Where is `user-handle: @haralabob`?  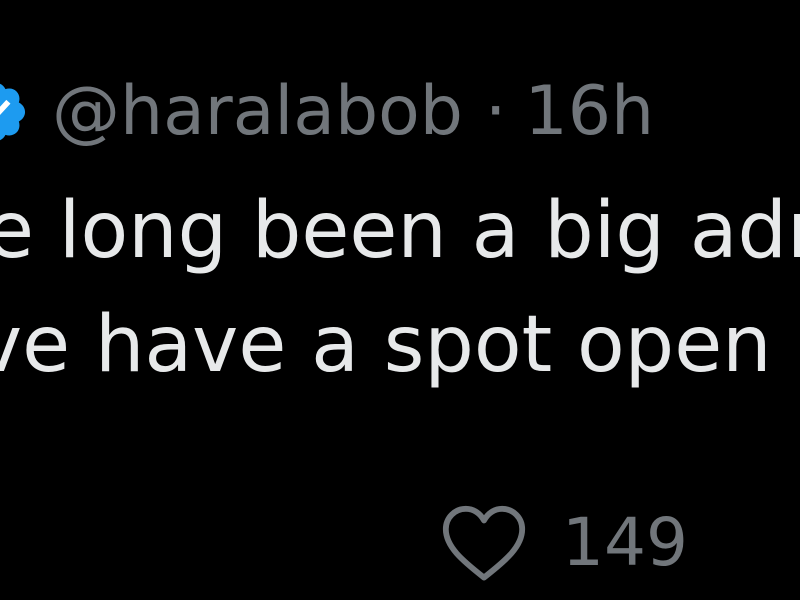 user-handle: @haralabob is located at coordinates (257, 112).